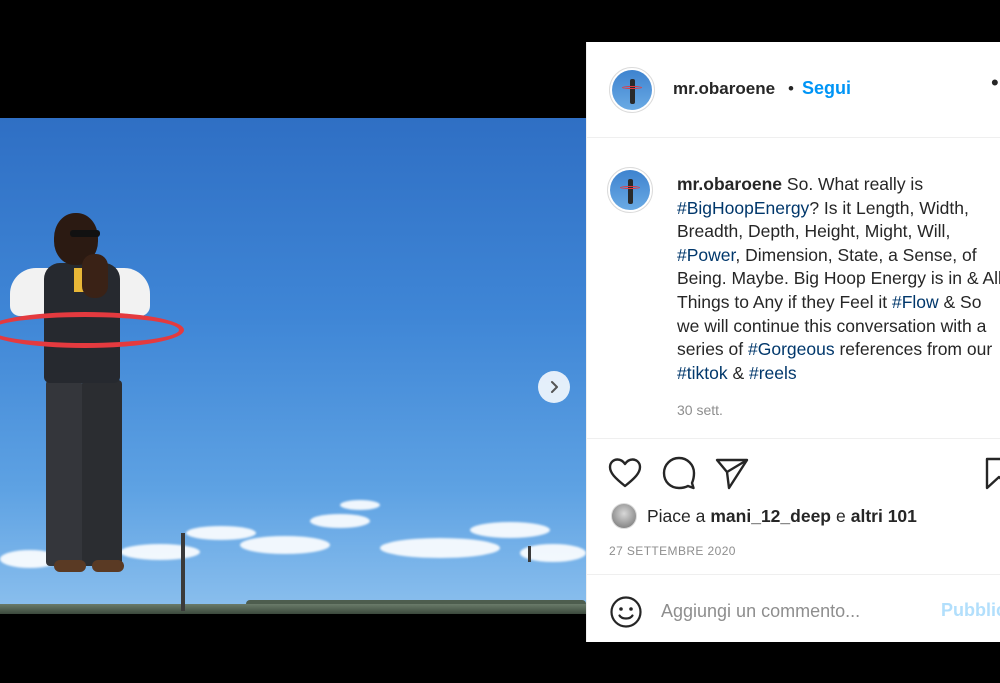 The image size is (1000, 683). I want to click on liker-avatar, so click(624, 516).